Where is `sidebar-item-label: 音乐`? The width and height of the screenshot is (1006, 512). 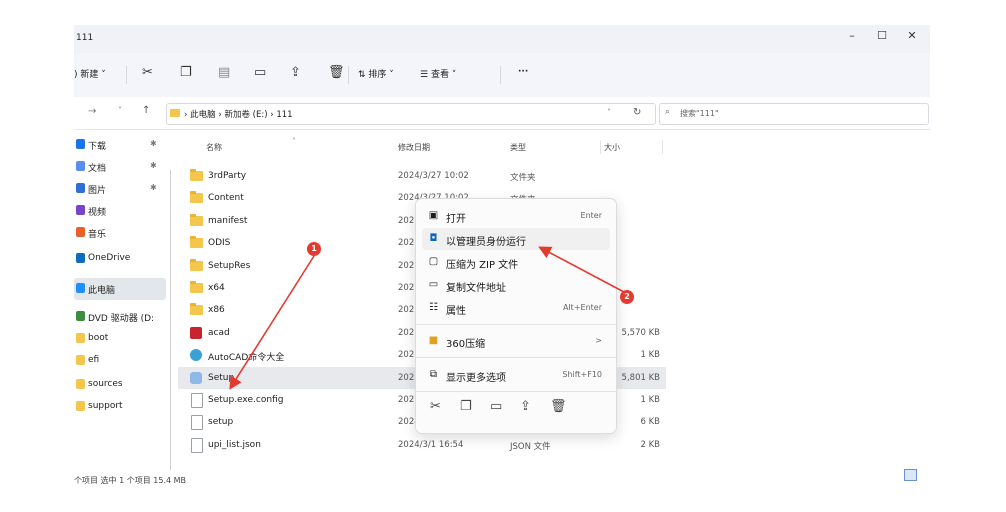 sidebar-item-label: 音乐 is located at coordinates (97, 235).